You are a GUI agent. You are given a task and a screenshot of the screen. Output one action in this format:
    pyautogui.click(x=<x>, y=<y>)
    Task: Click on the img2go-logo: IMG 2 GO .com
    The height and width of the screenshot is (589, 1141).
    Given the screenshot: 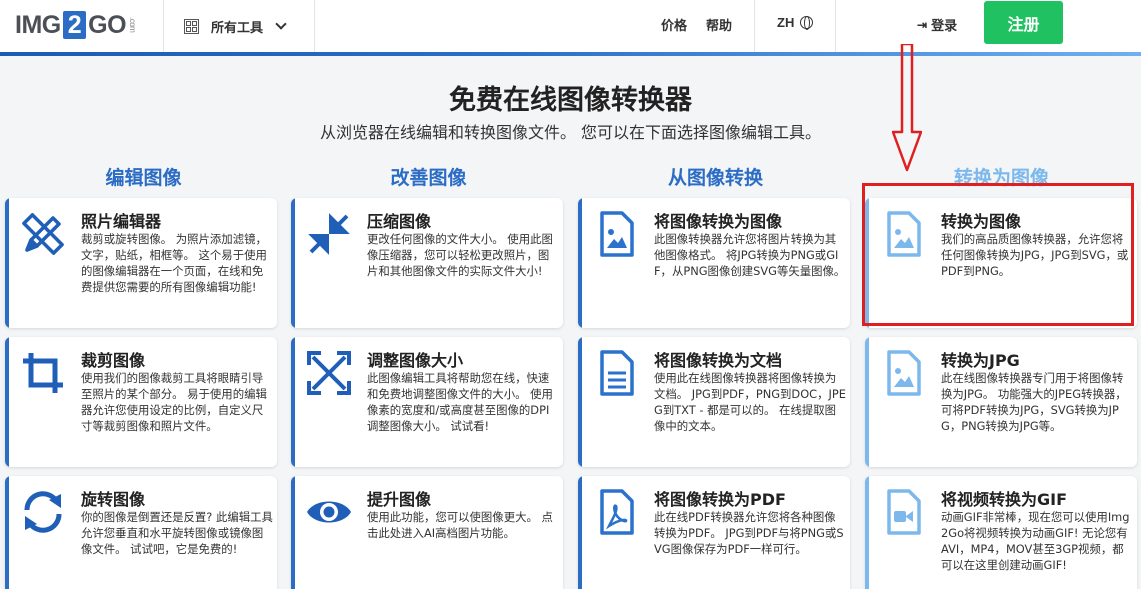 What is the action you would take?
    pyautogui.click(x=76, y=25)
    